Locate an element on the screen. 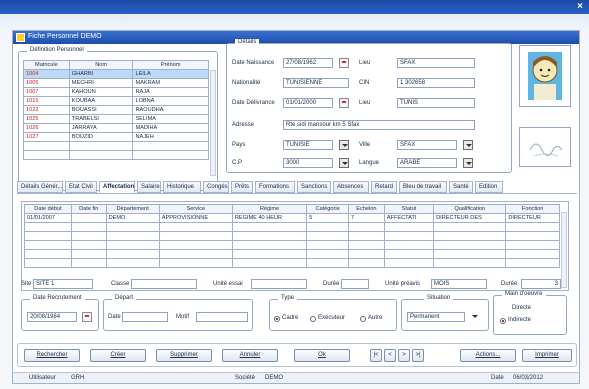 This screenshot has height=389, width=589. nationalite-field: TUNISIENNE is located at coordinates (316, 83).